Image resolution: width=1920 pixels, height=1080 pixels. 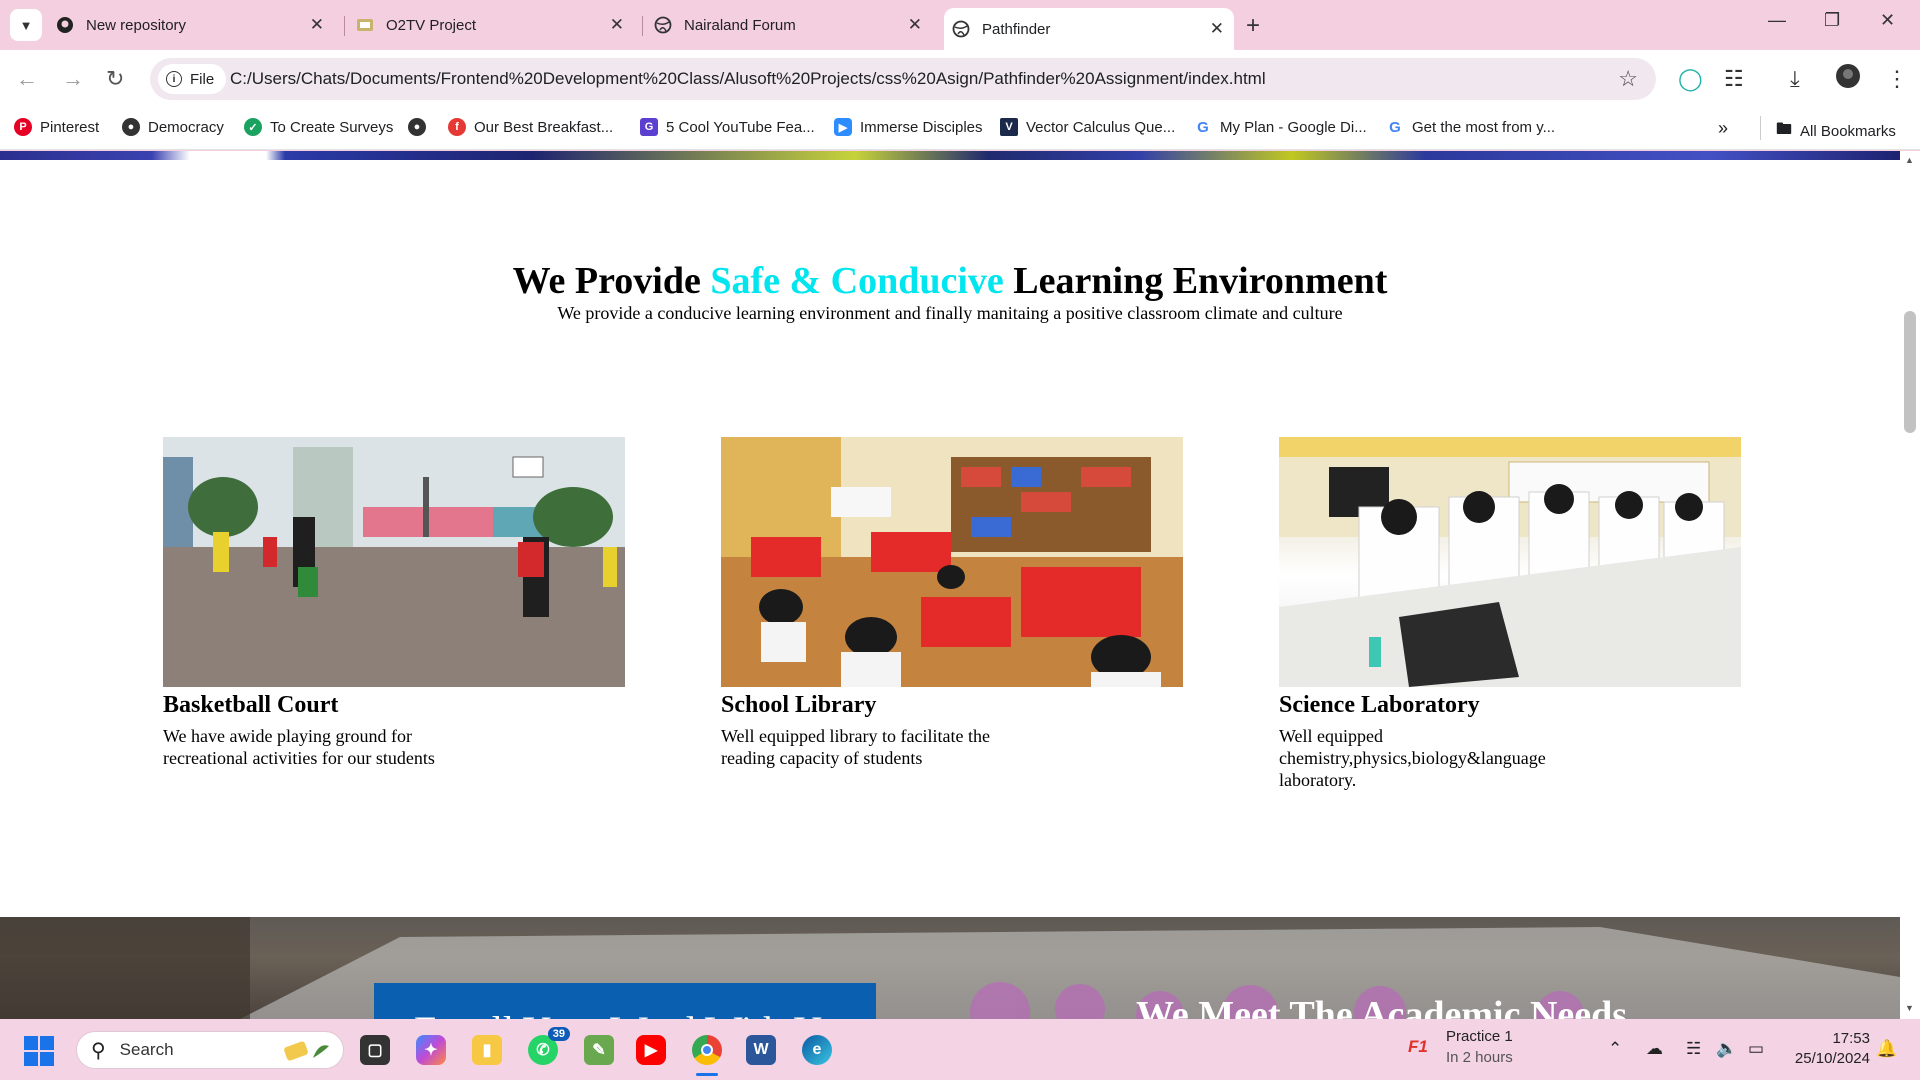 What do you see at coordinates (611, 281) in the screenshot?
I see `title-part: We Provide` at bounding box center [611, 281].